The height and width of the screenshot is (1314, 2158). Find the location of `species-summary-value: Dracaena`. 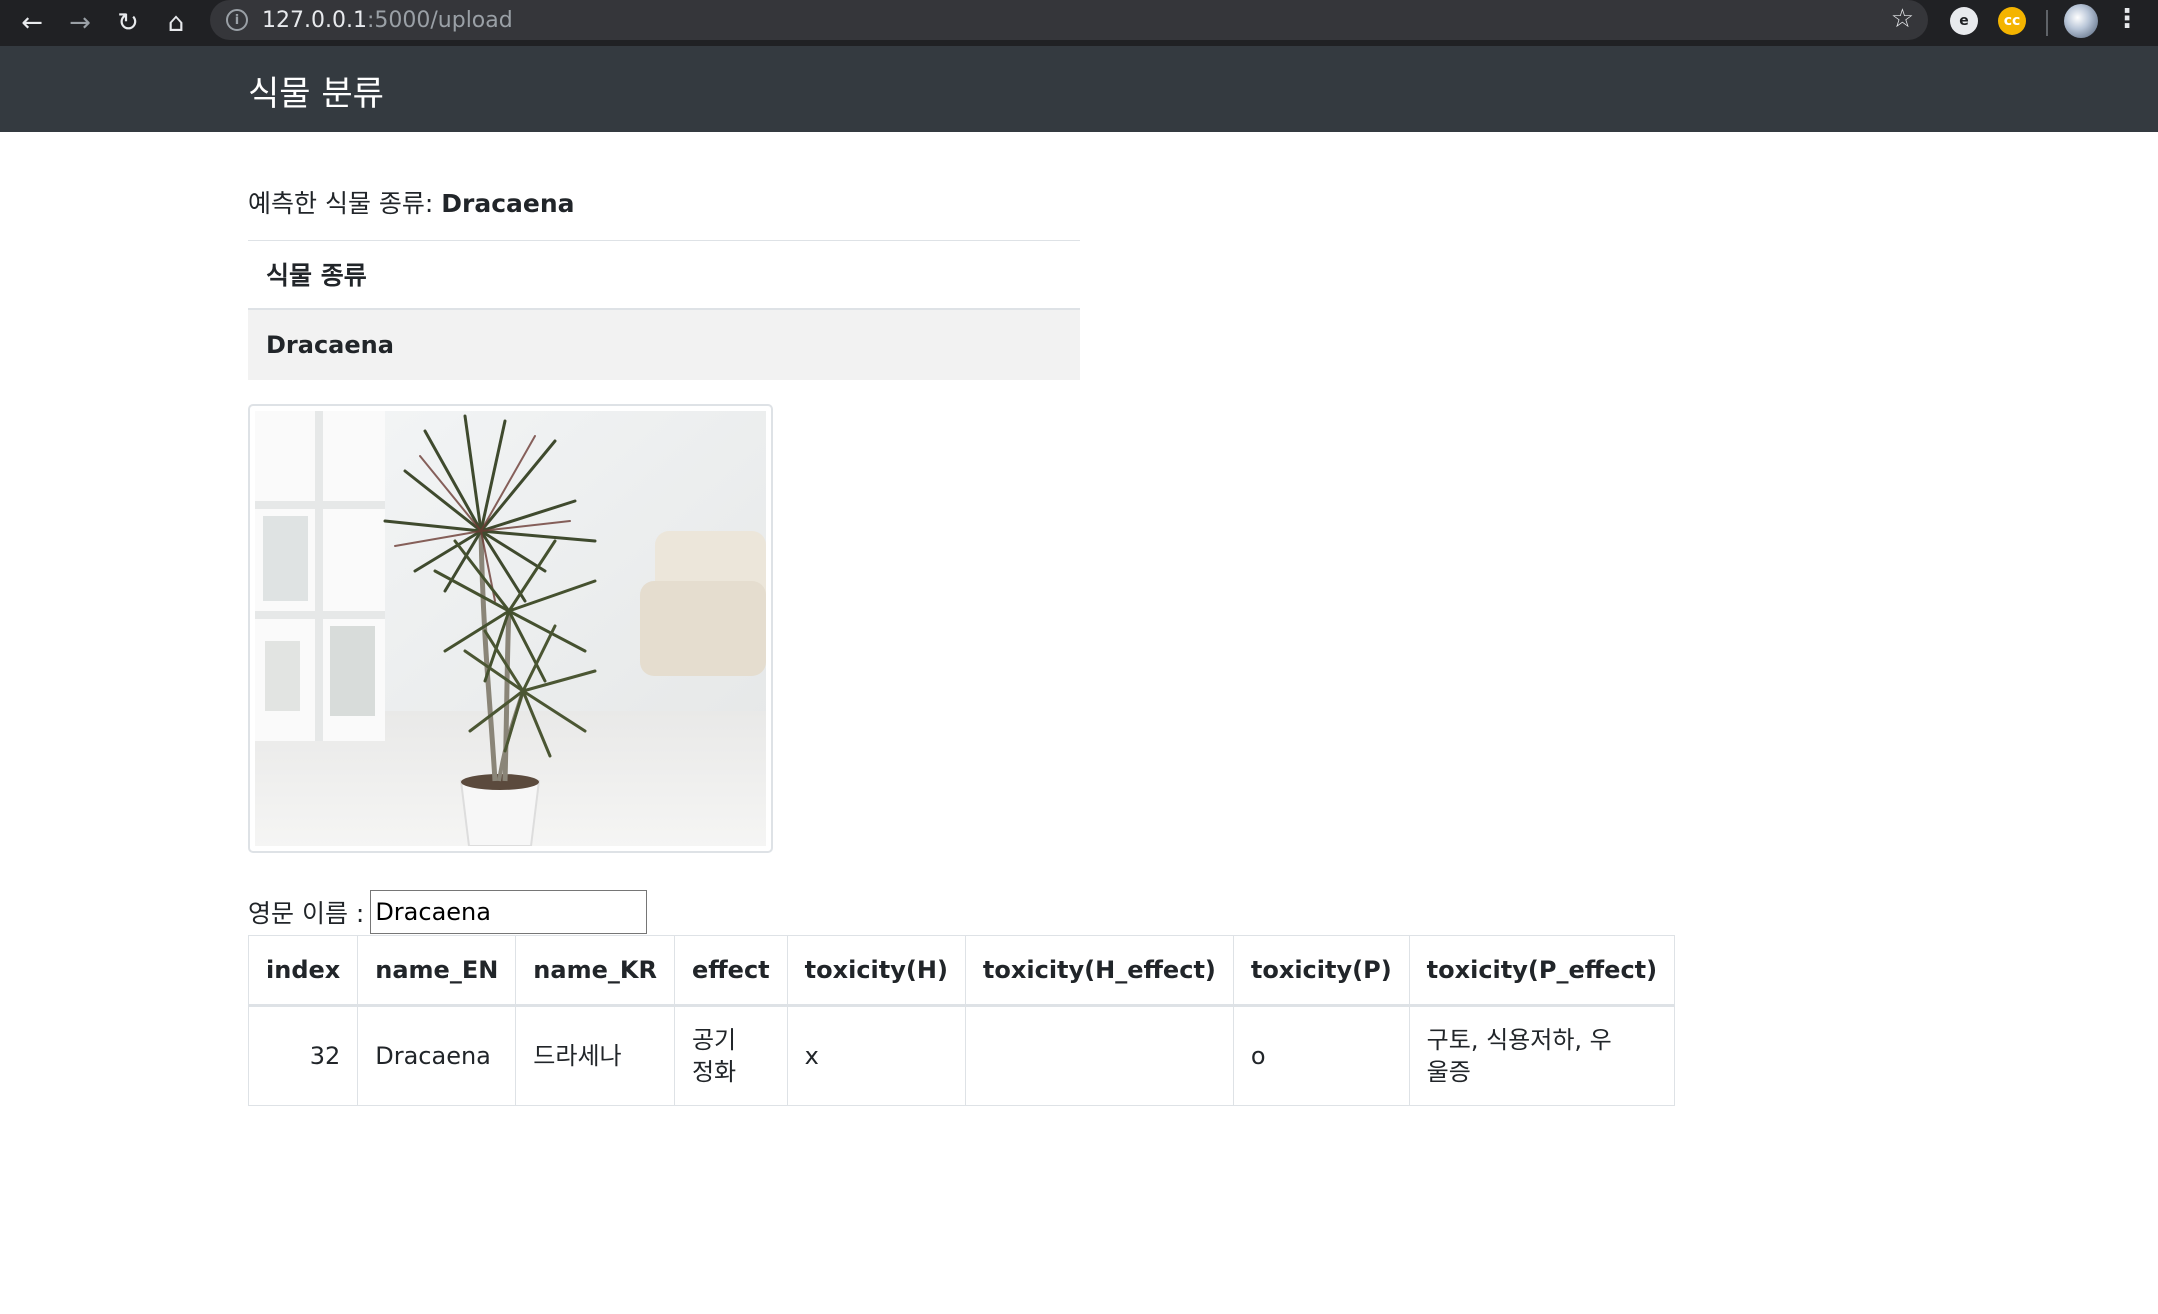

species-summary-value: Dracaena is located at coordinates (664, 345).